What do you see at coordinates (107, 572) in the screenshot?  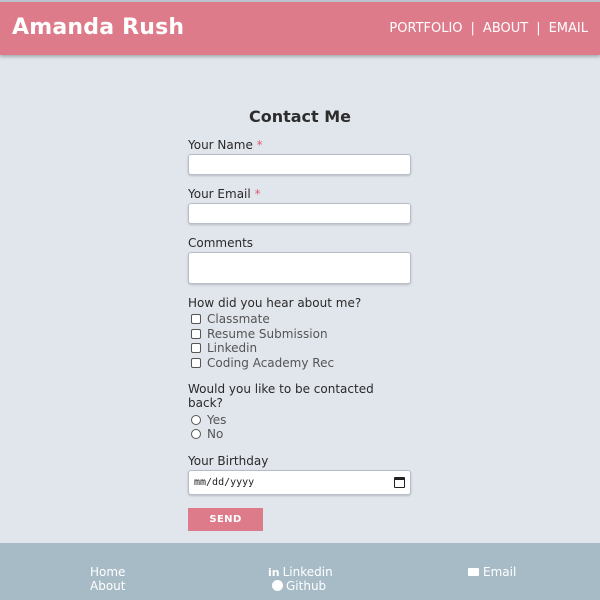 I see `footer-home-link: Home` at bounding box center [107, 572].